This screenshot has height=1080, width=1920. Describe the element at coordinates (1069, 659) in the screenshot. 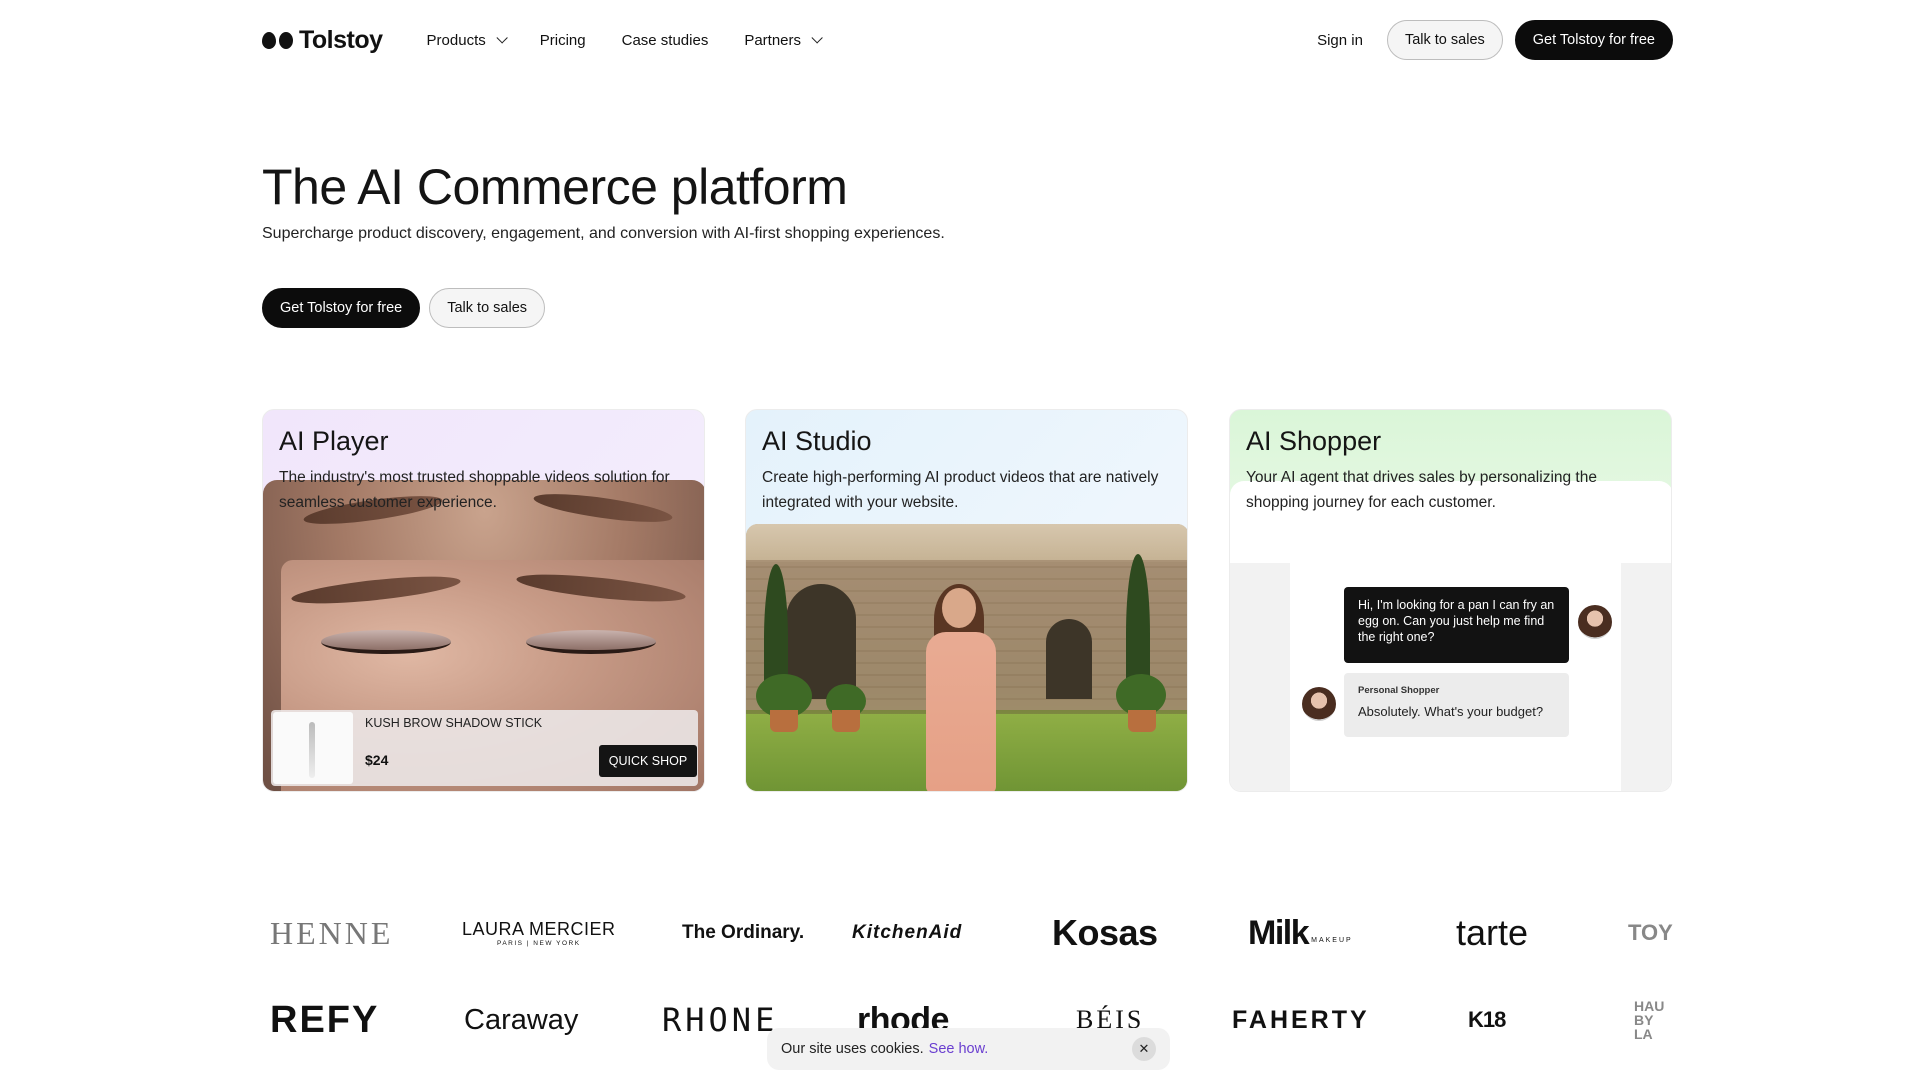

I see `arch-shape` at that location.